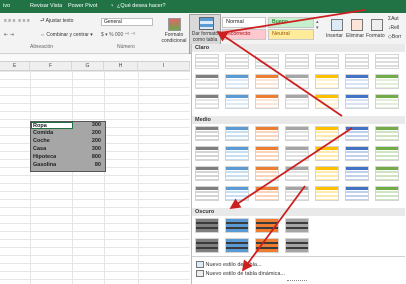  What do you see at coordinates (82, 6) in the screenshot?
I see `tab-power-pivot: Power Pivot` at bounding box center [82, 6].